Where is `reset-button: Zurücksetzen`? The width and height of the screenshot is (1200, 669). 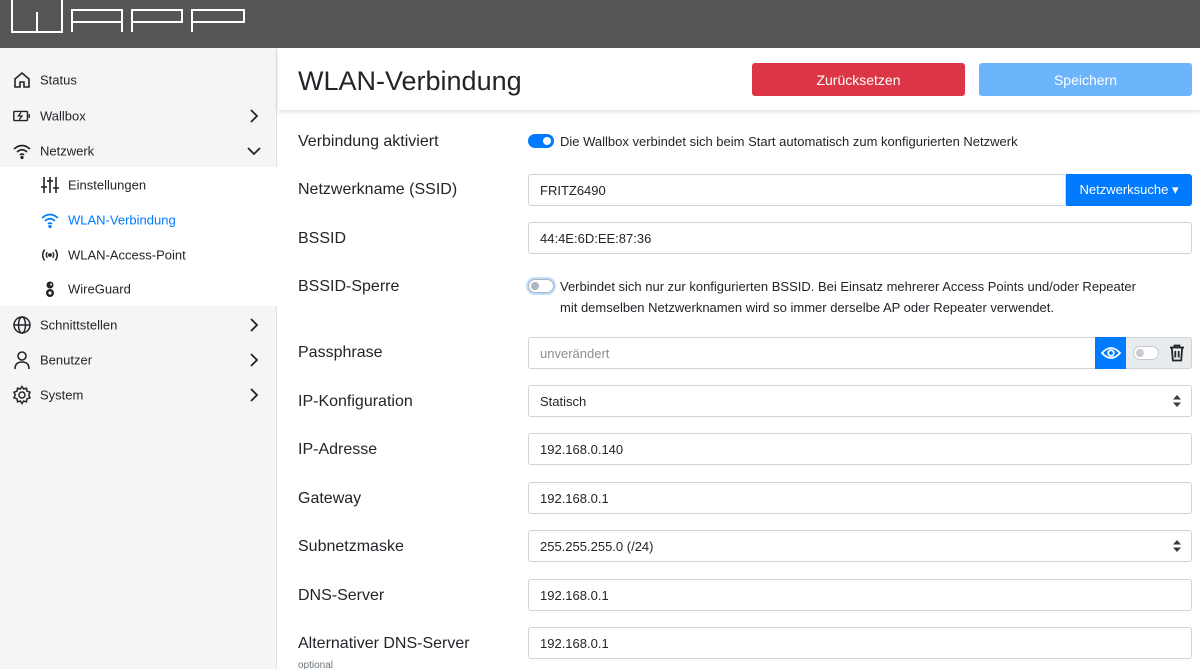
reset-button: Zurücksetzen is located at coordinates (858, 79).